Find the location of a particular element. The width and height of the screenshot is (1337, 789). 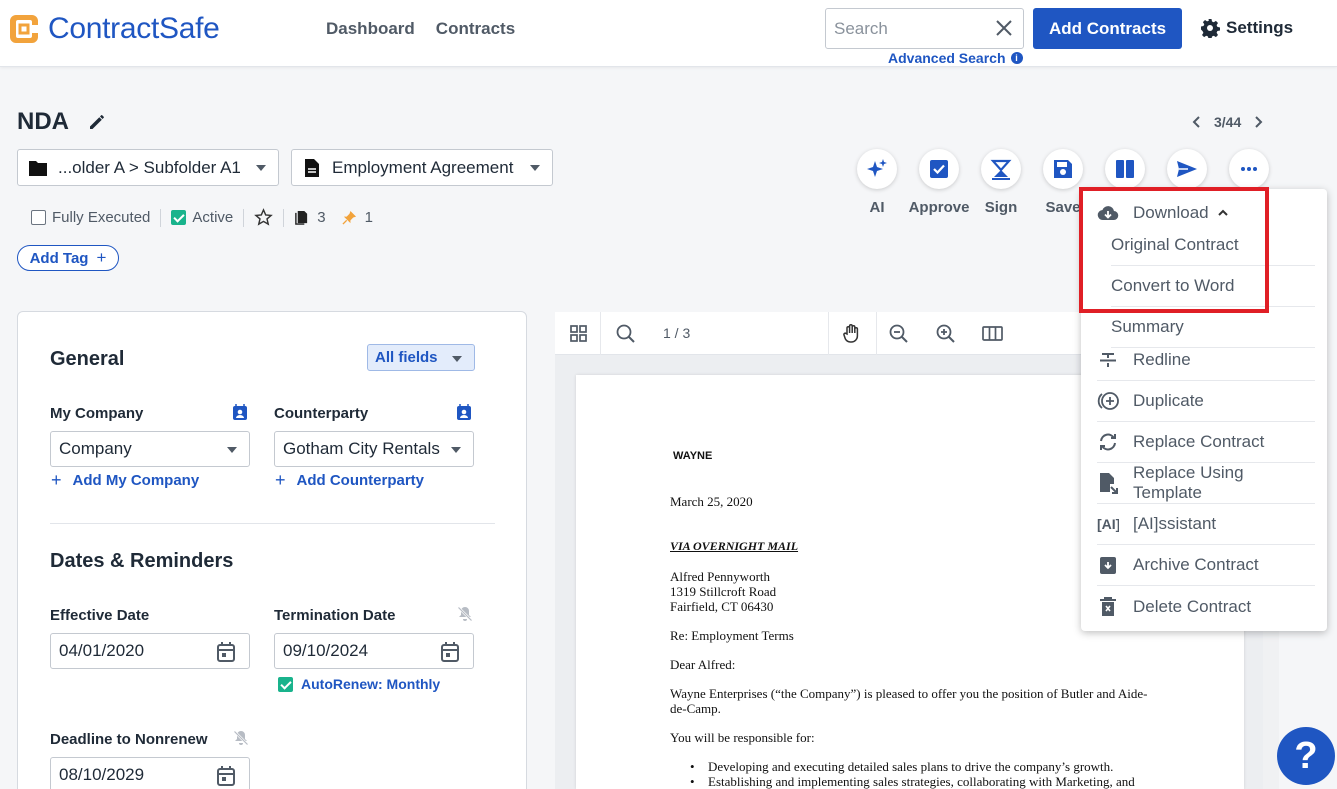

star-icon is located at coordinates (264, 217).